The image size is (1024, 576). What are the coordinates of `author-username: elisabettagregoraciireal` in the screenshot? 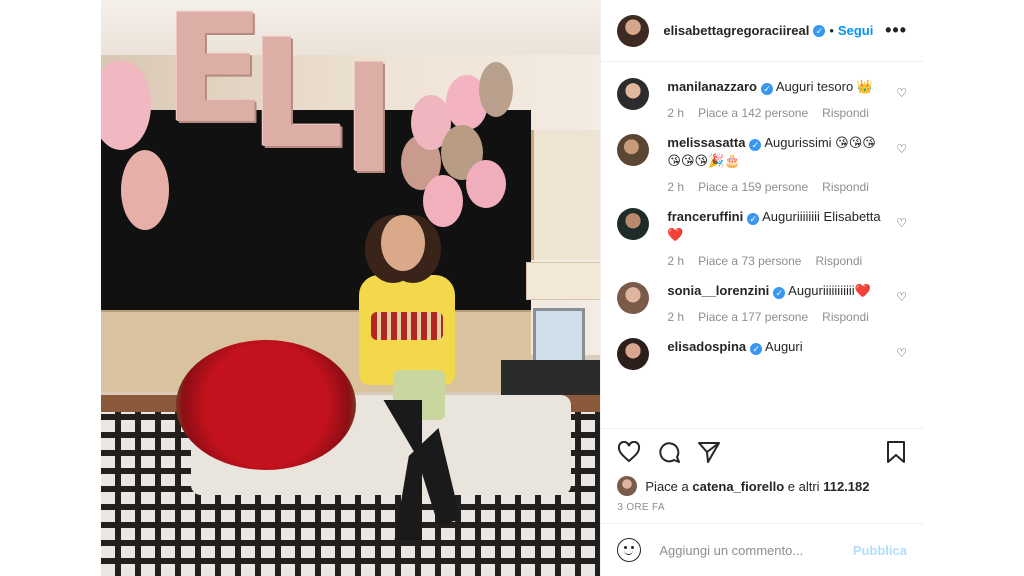 It's located at (736, 30).